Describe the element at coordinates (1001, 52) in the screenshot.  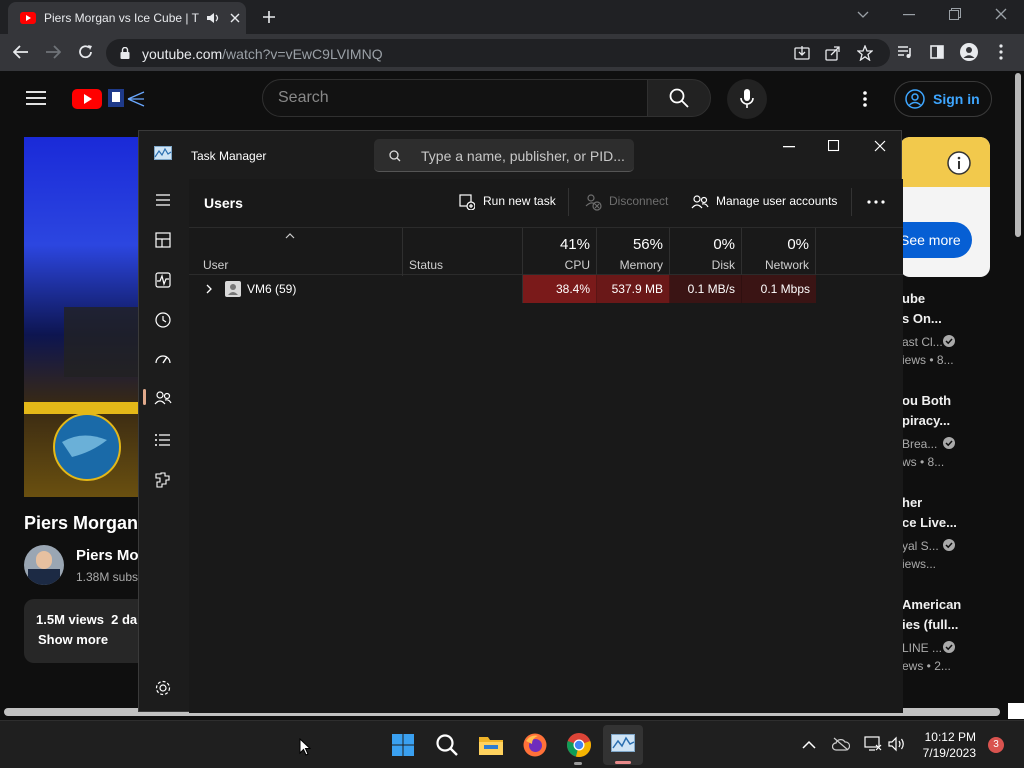
I see `chrome-menu-icon` at that location.